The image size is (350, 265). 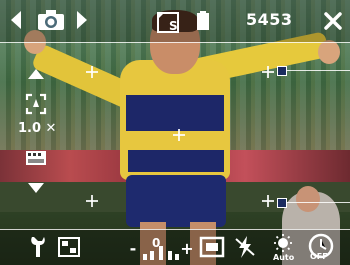 What do you see at coordinates (179, 135) in the screenshot?
I see `focus-point-center` at bounding box center [179, 135].